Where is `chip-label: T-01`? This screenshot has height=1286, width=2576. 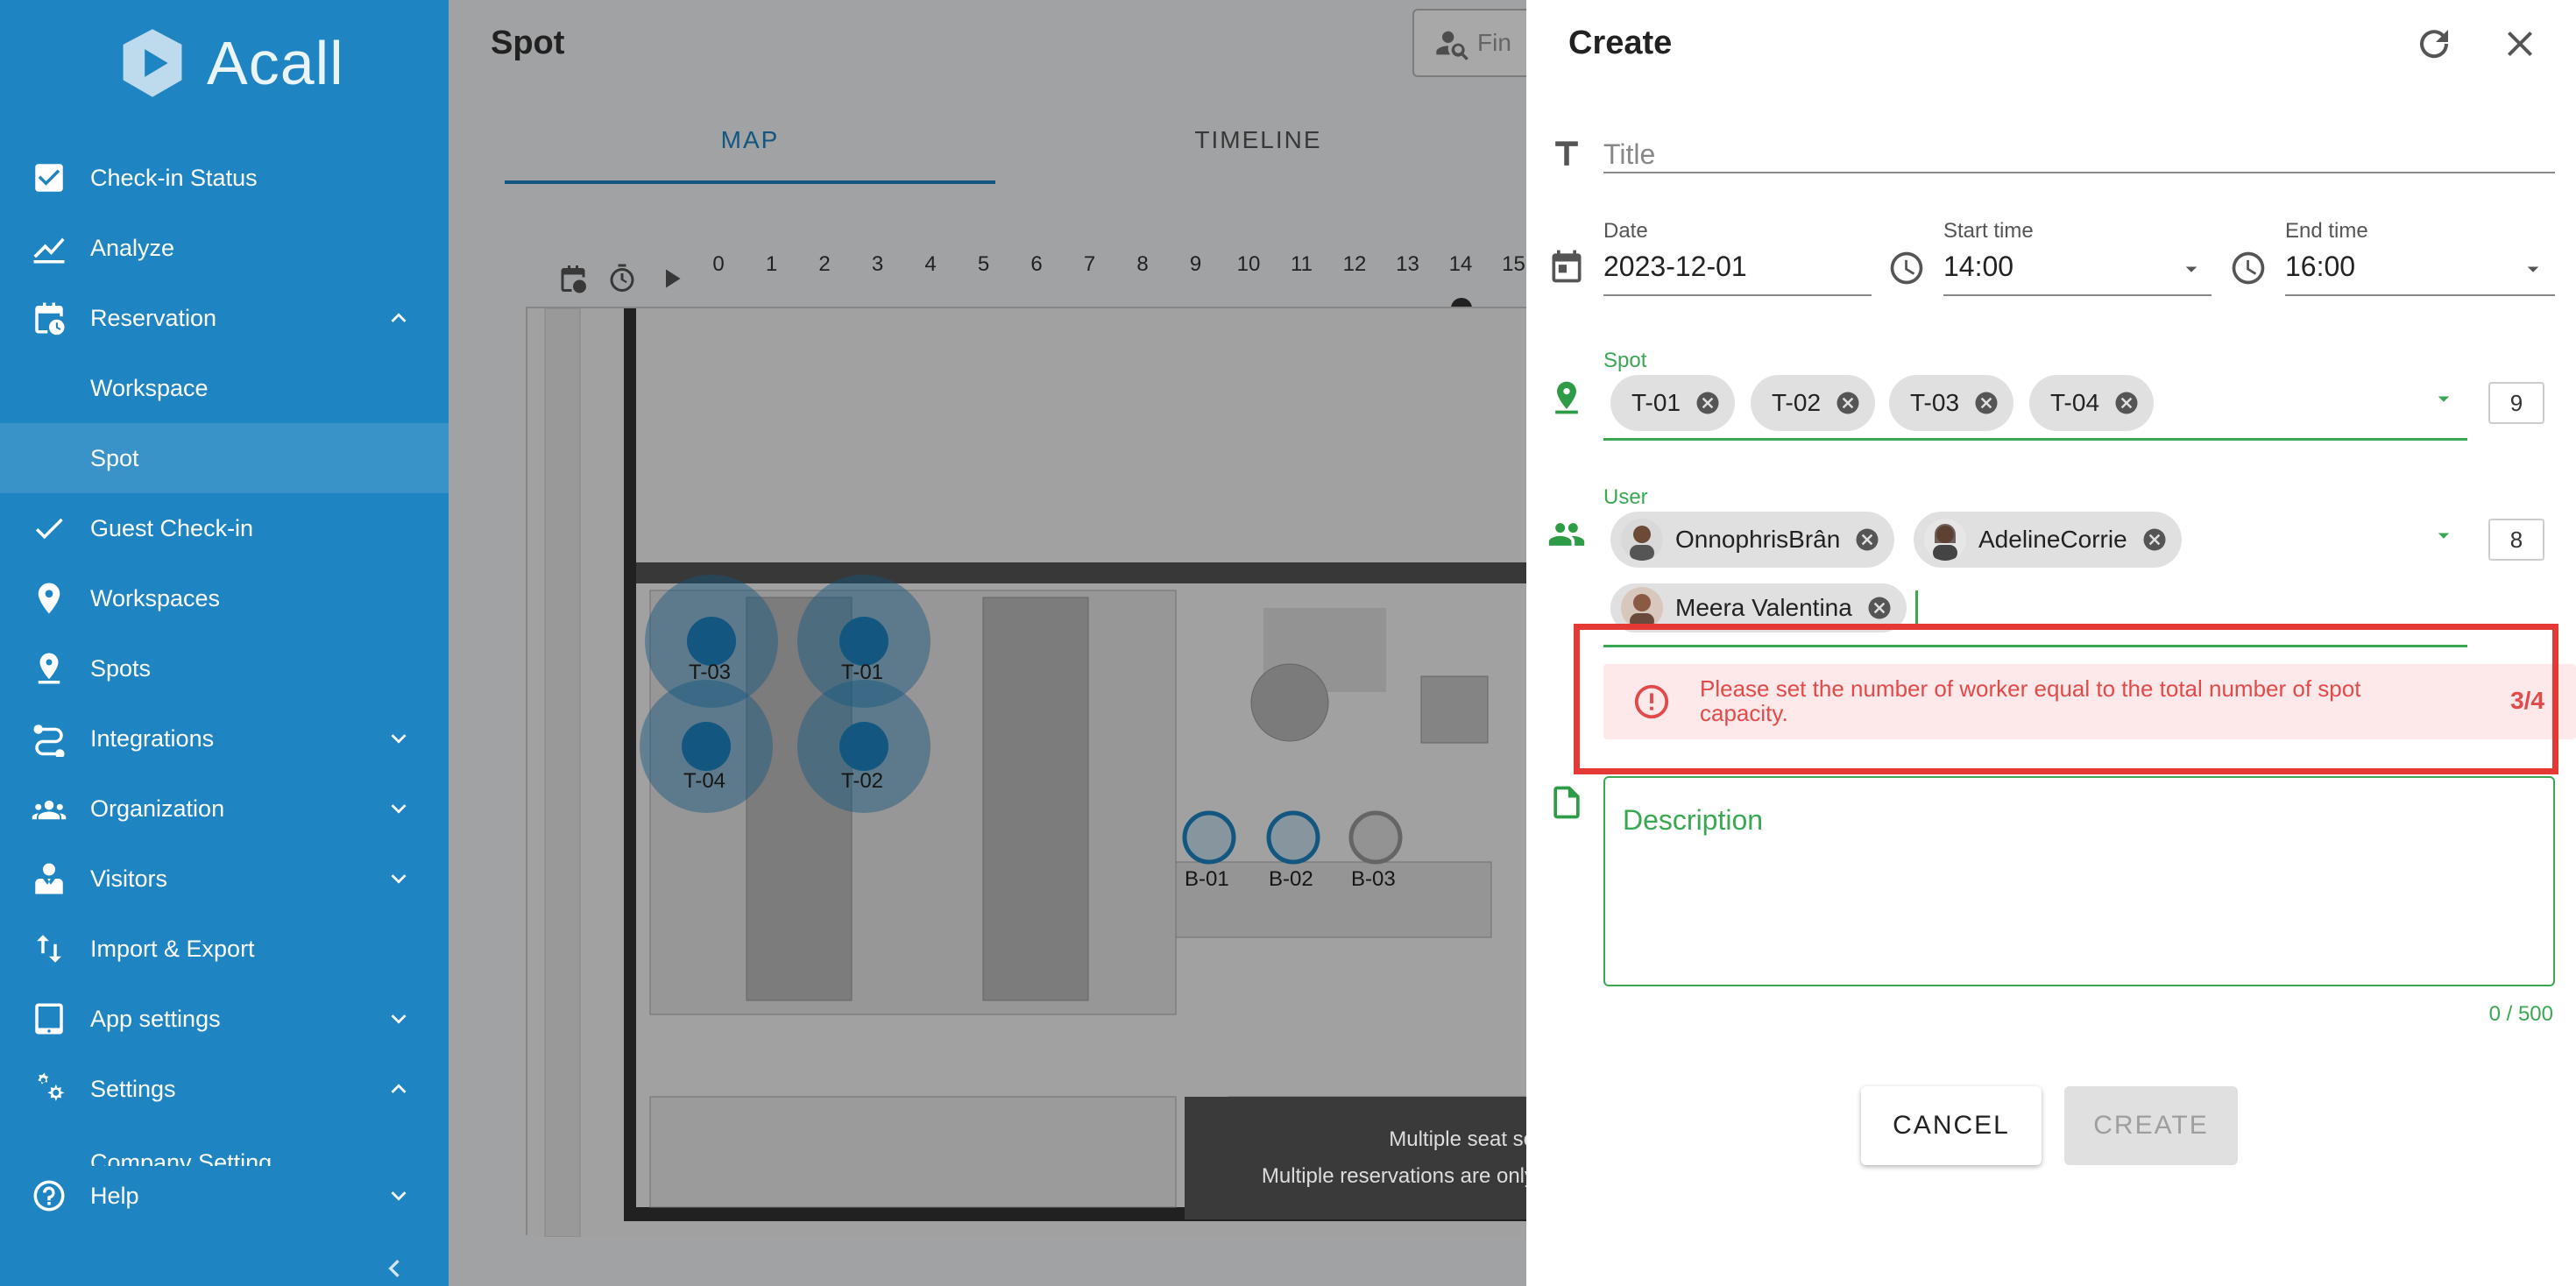 chip-label: T-01 is located at coordinates (1656, 403).